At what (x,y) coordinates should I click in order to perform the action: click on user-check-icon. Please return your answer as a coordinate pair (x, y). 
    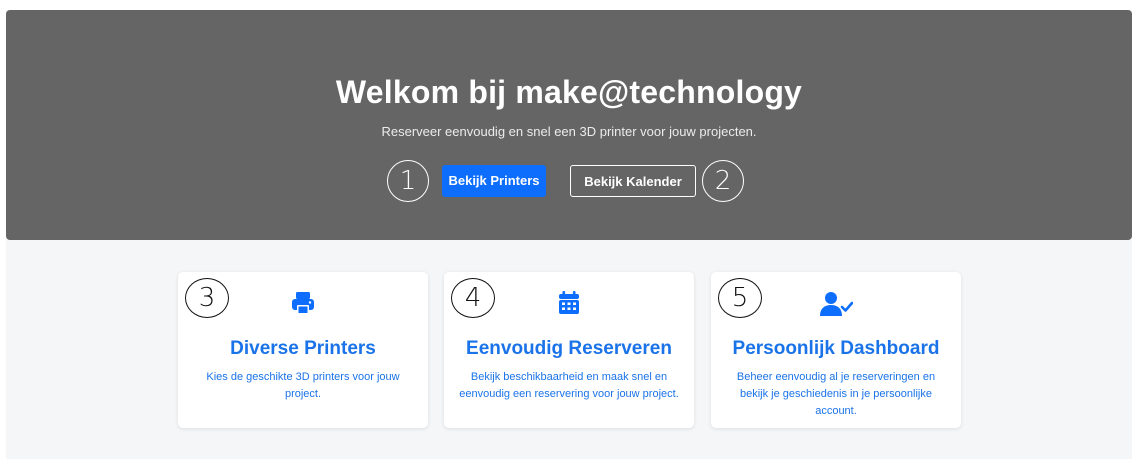
    Looking at the image, I should click on (836, 305).